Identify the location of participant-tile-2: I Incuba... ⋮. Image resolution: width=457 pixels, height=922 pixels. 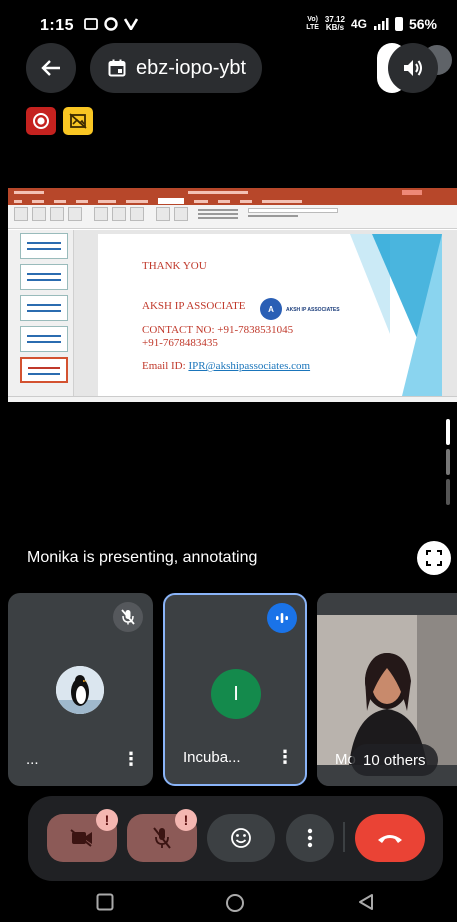
(235, 689).